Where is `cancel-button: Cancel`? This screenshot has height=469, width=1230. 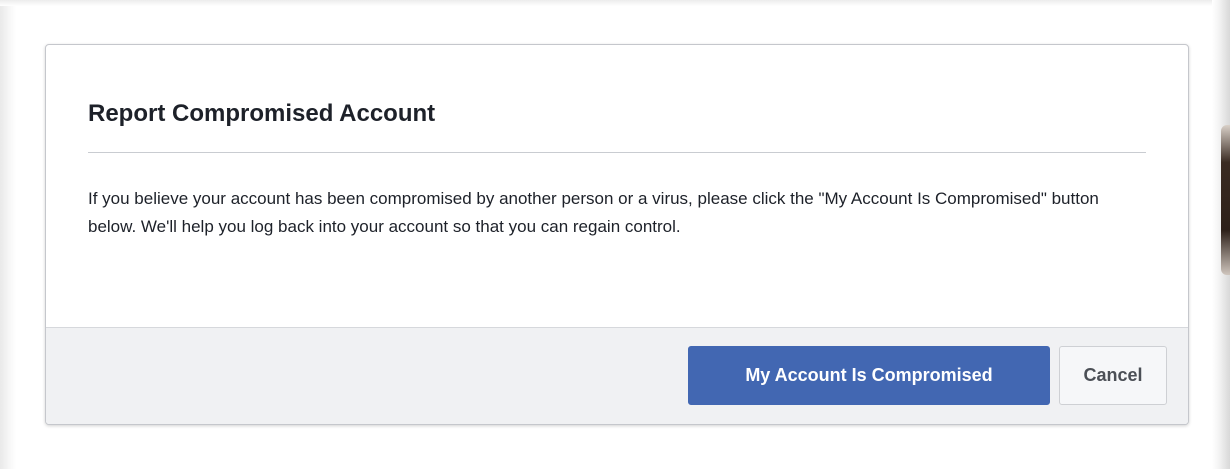 cancel-button: Cancel is located at coordinates (1113, 375).